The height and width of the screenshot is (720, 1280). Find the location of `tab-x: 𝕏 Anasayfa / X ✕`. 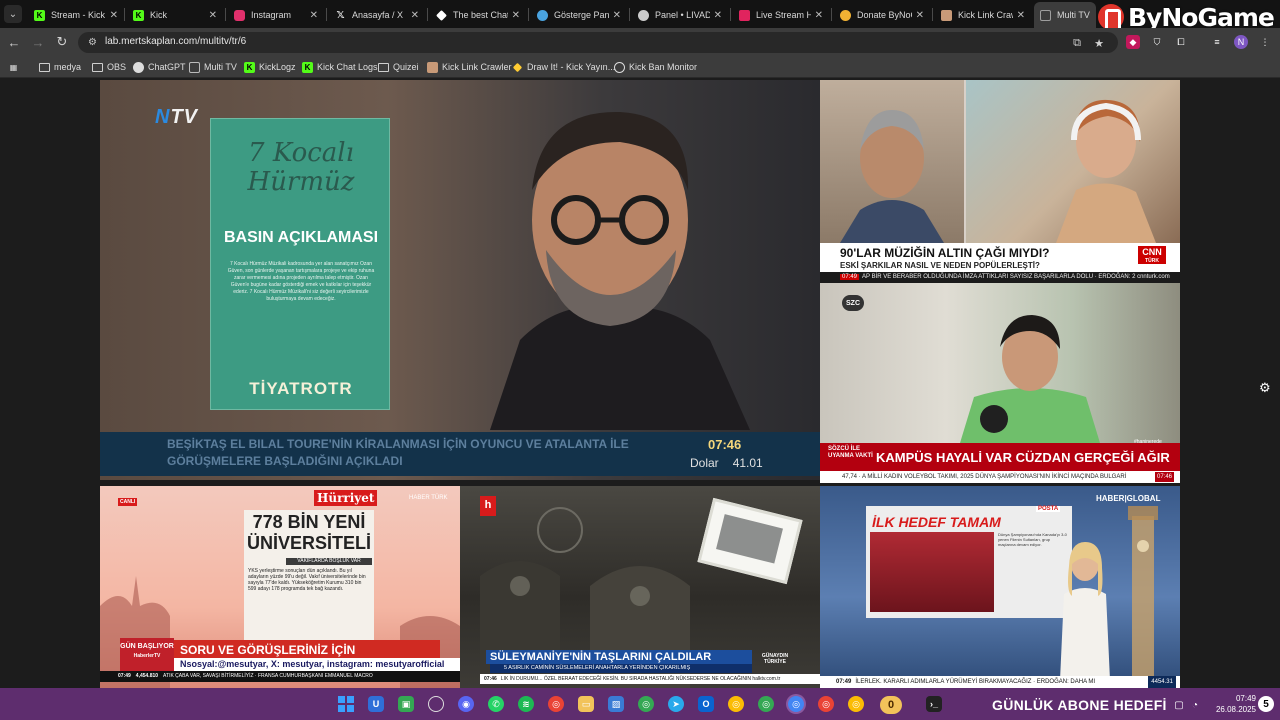

tab-x: 𝕏 Anasayfa / X ✕ is located at coordinates (377, 15).